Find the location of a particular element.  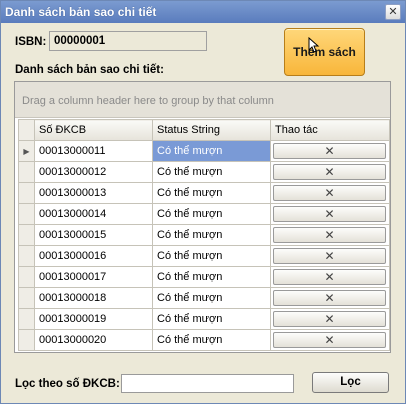

table-row: 00013000012 Có thể mượn ✕ is located at coordinates (204, 172).